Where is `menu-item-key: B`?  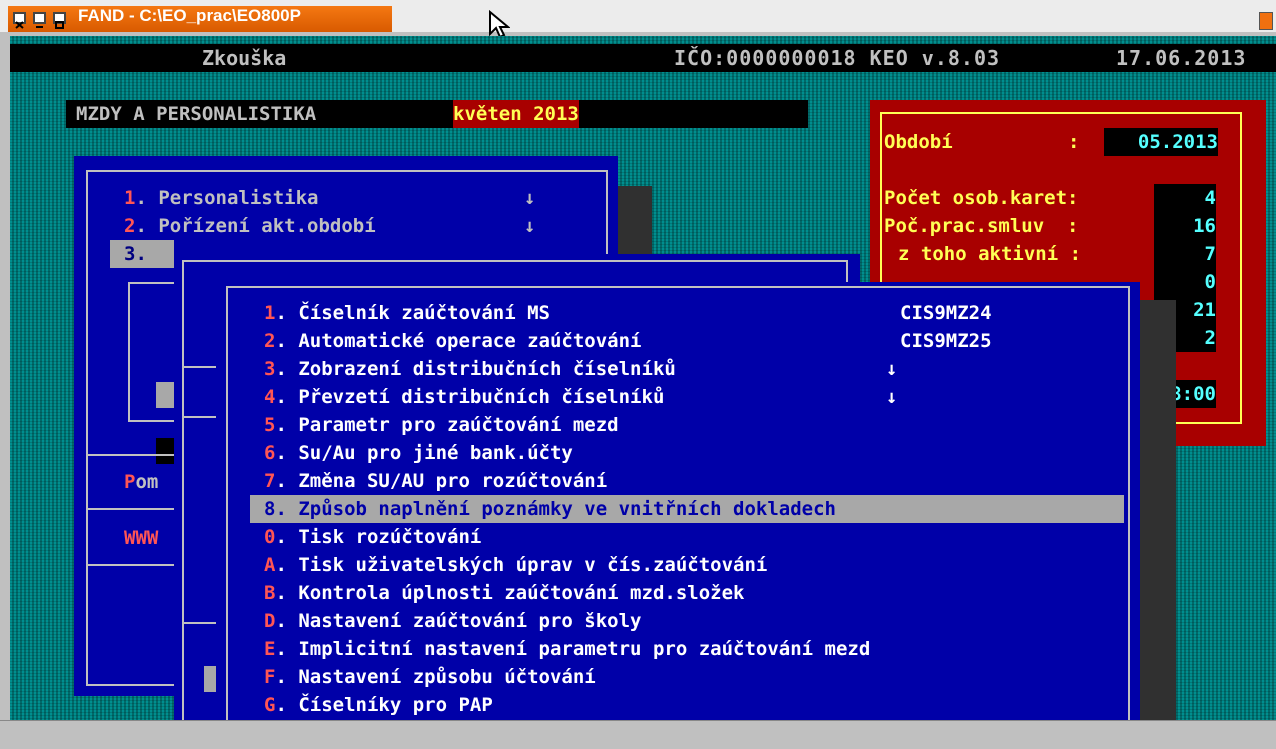 menu-item-key: B is located at coordinates (270, 593).